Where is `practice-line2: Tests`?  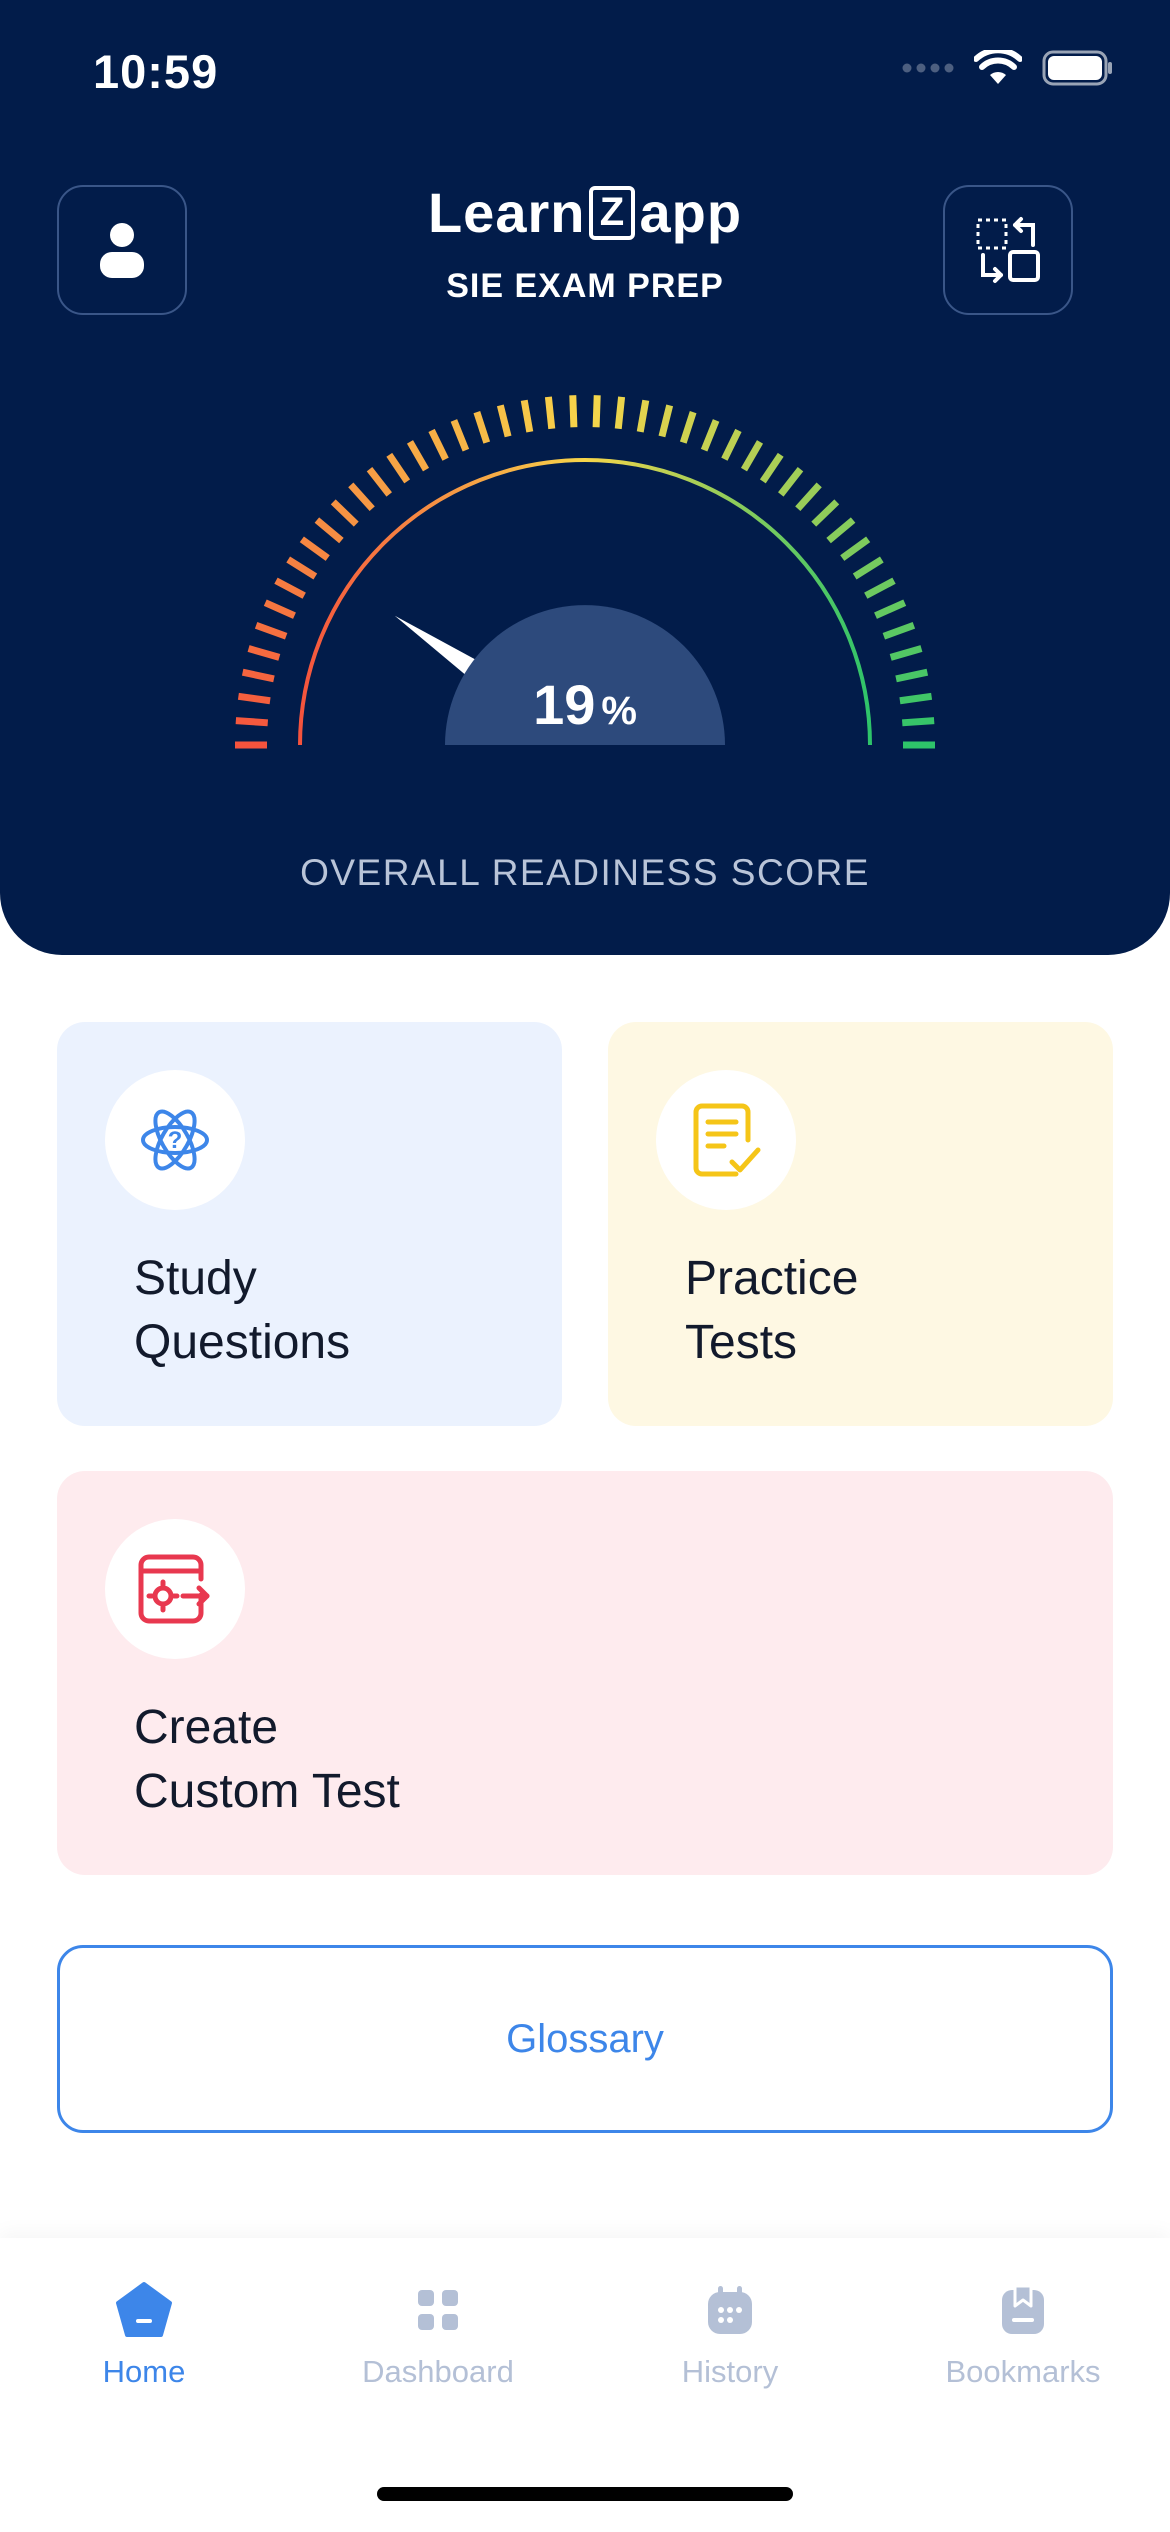
practice-line2: Tests is located at coordinates (741, 1342).